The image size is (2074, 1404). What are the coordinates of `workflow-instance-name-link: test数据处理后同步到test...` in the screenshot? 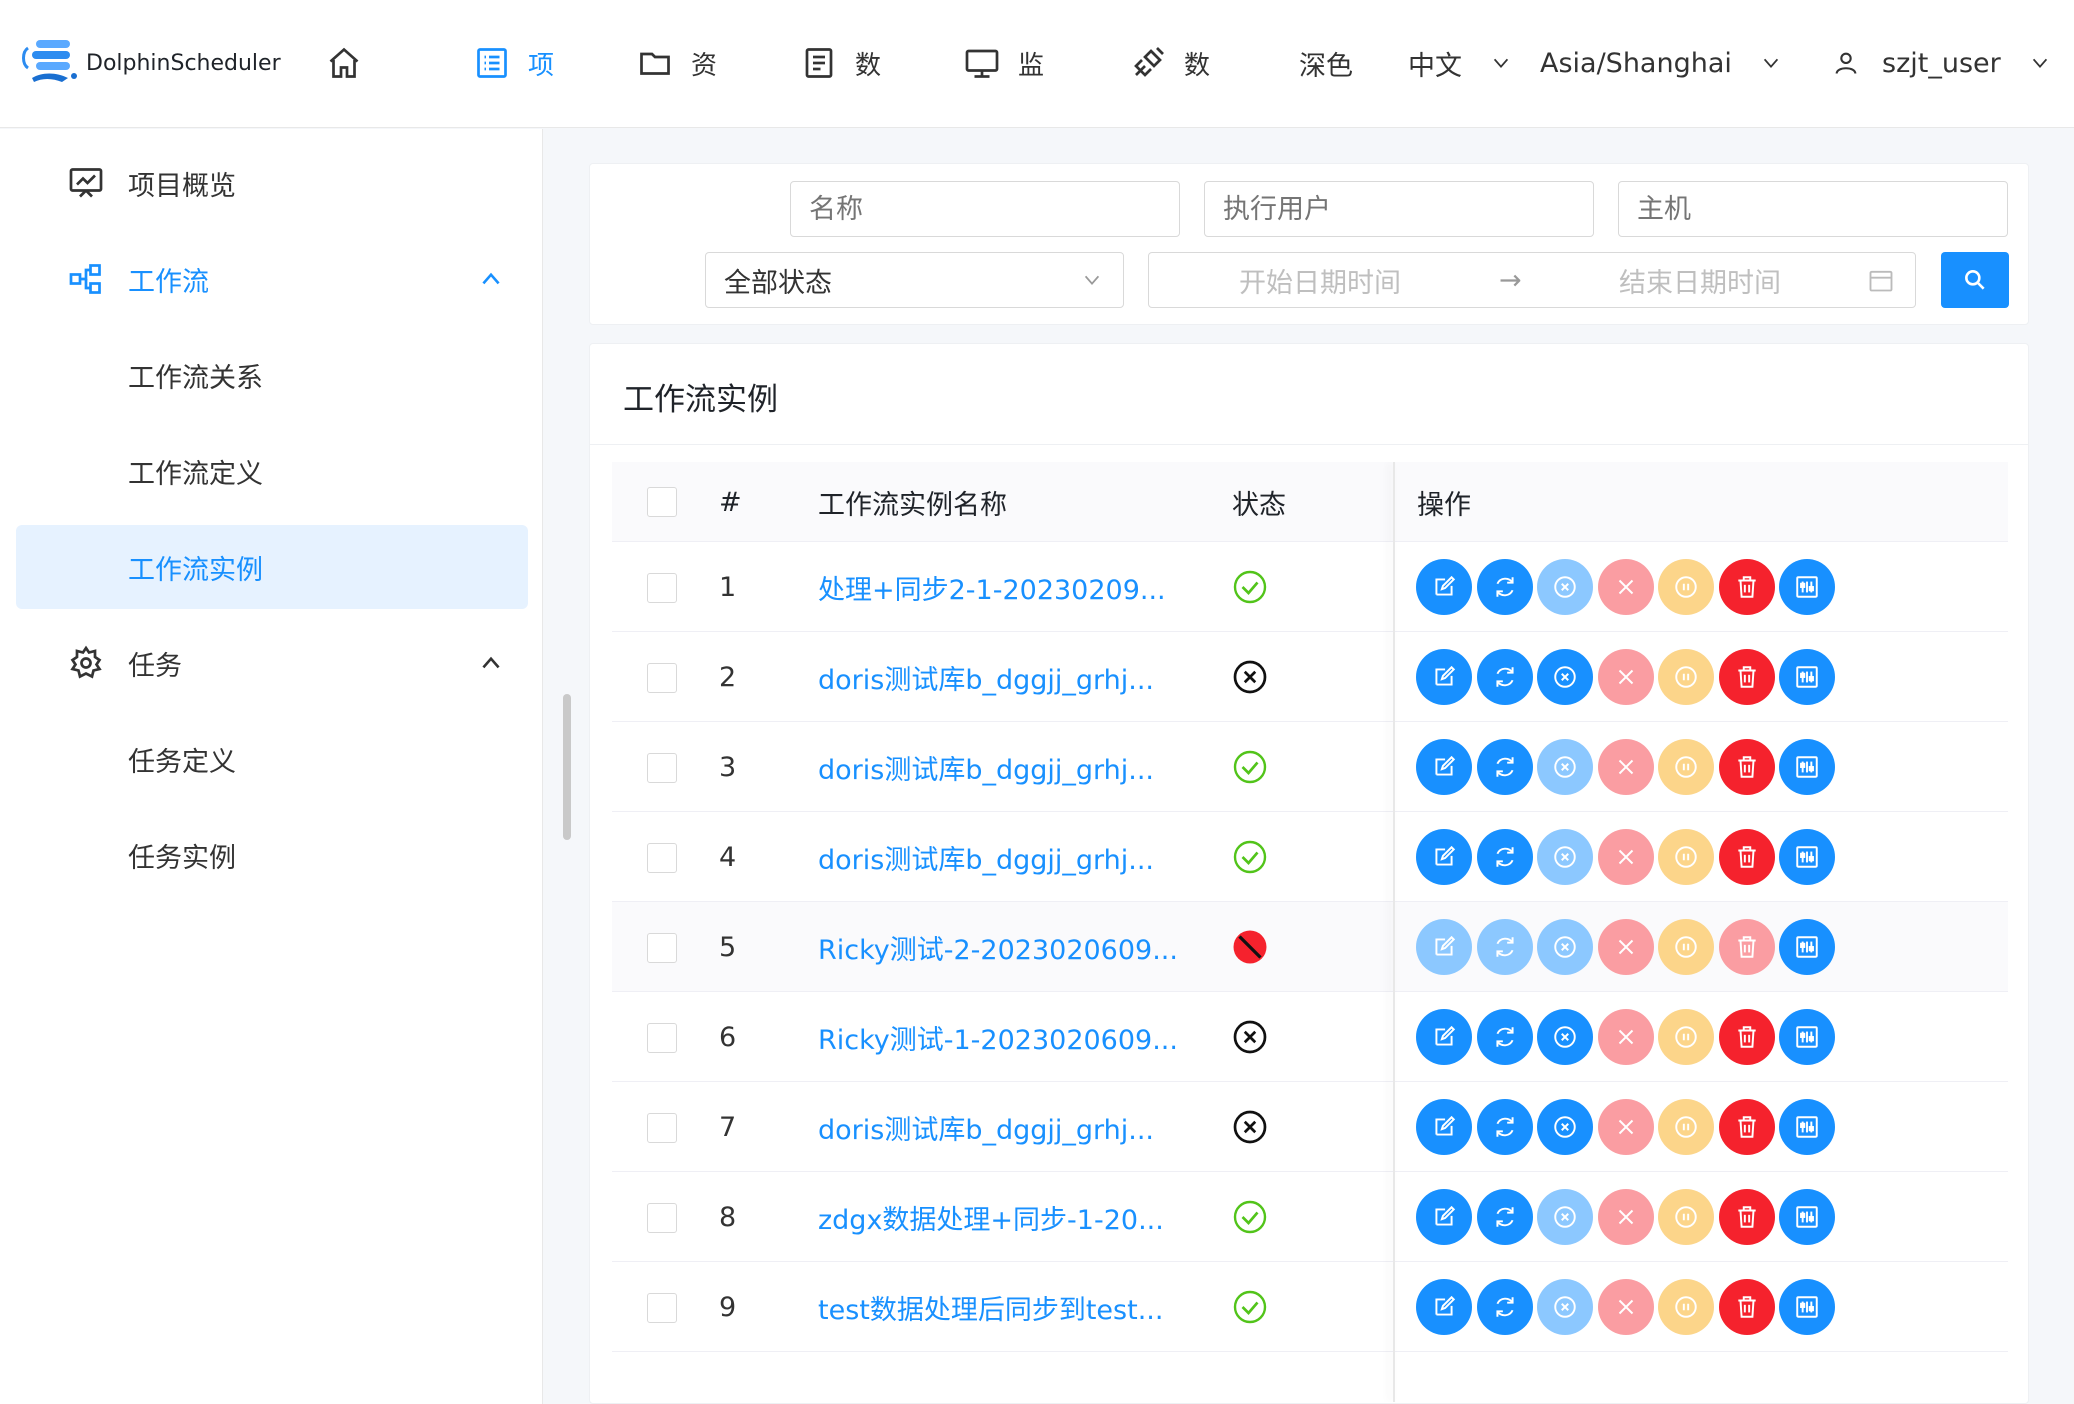 It's located at (990, 1307).